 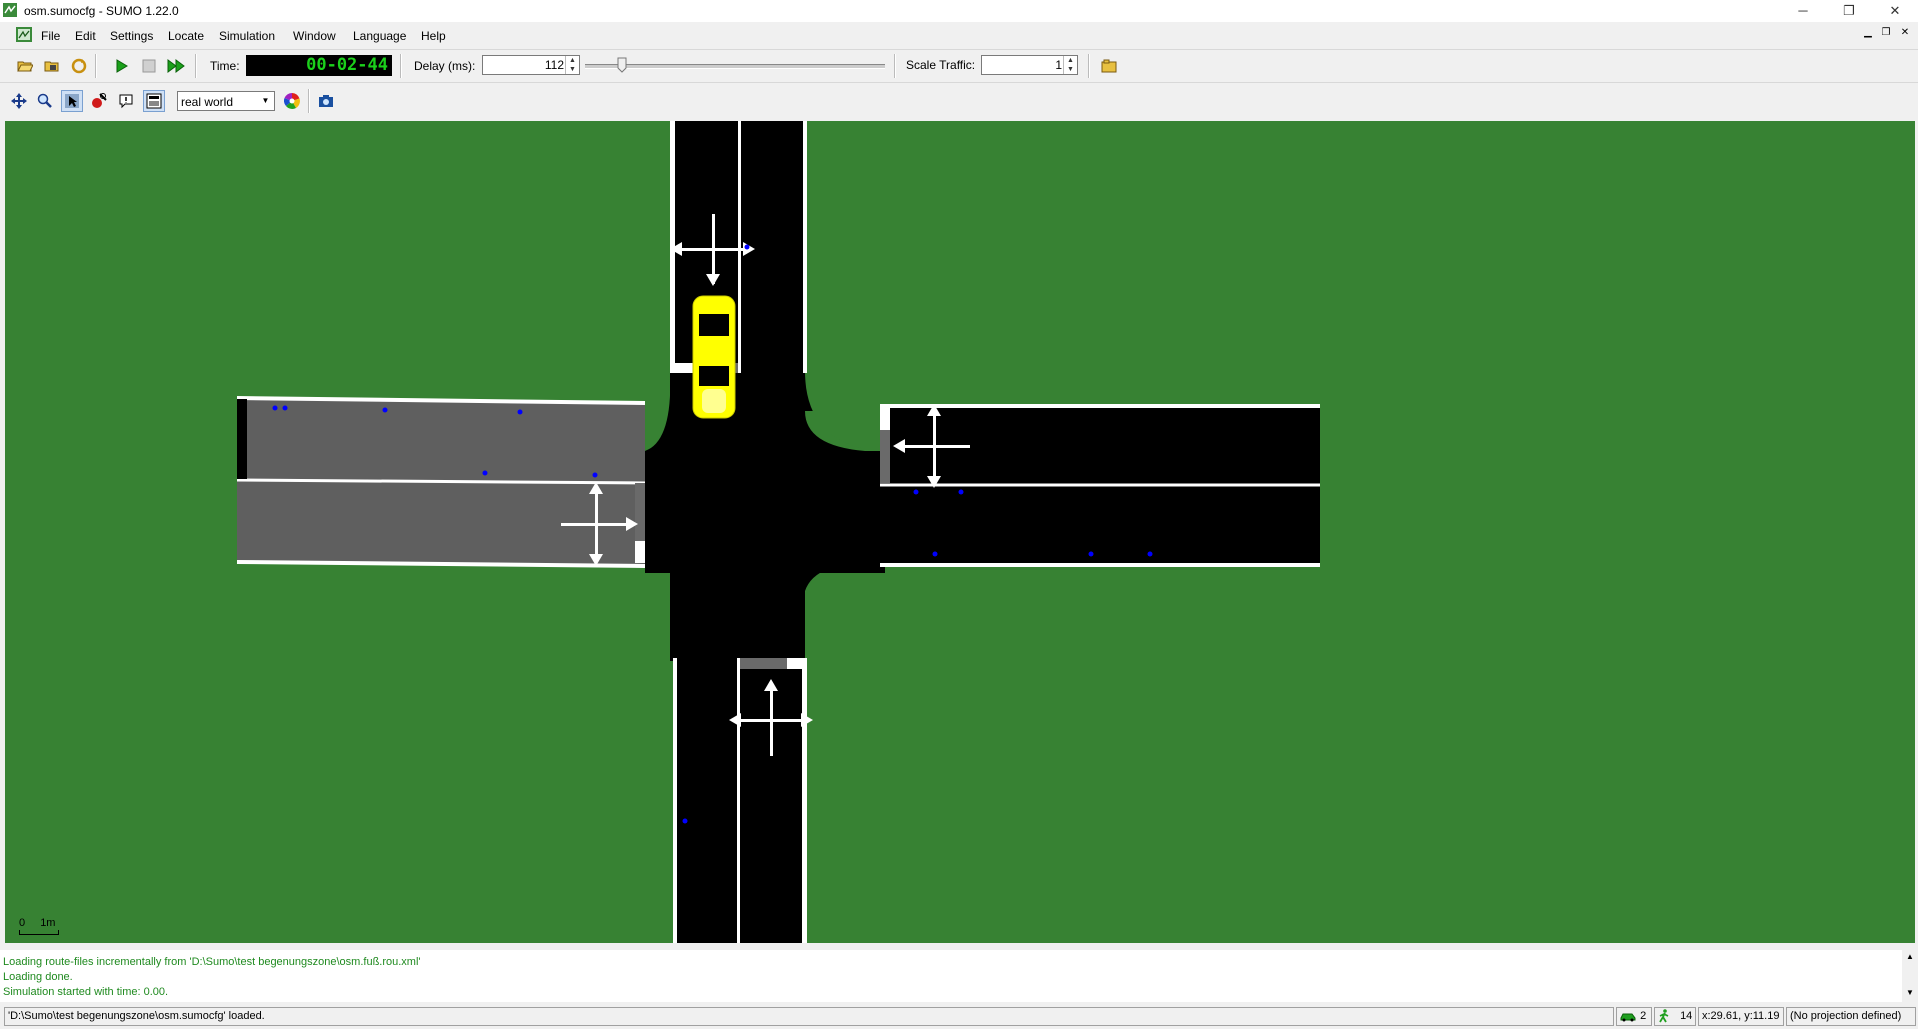 I want to click on scale-zero-label: 0, so click(x=22, y=923).